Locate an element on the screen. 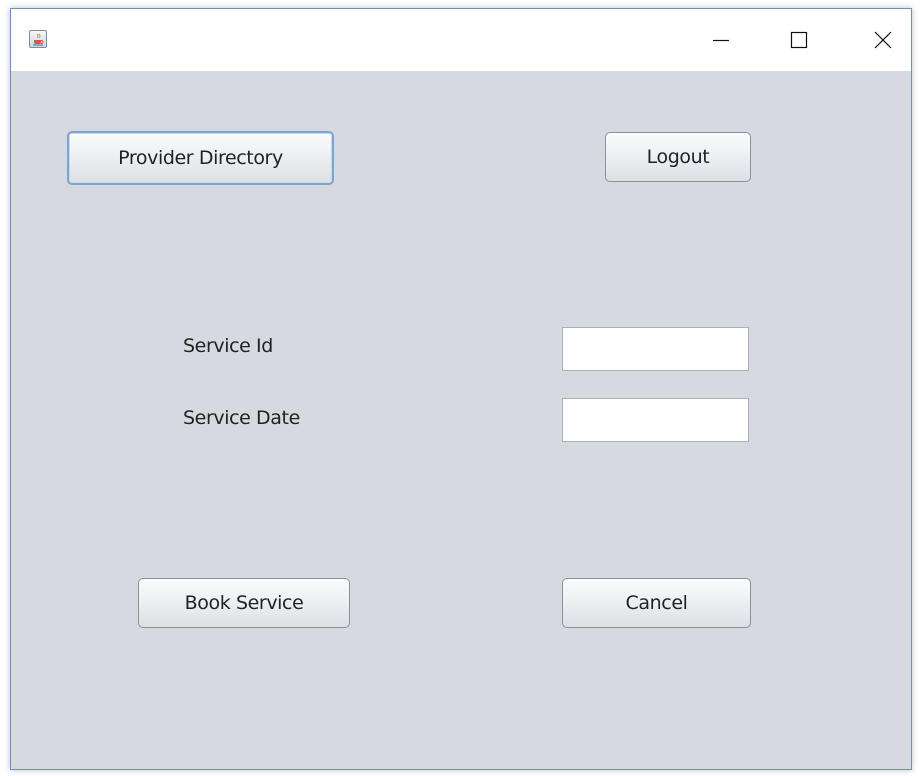 The width and height of the screenshot is (923, 776). title-bar is located at coordinates (461, 40).